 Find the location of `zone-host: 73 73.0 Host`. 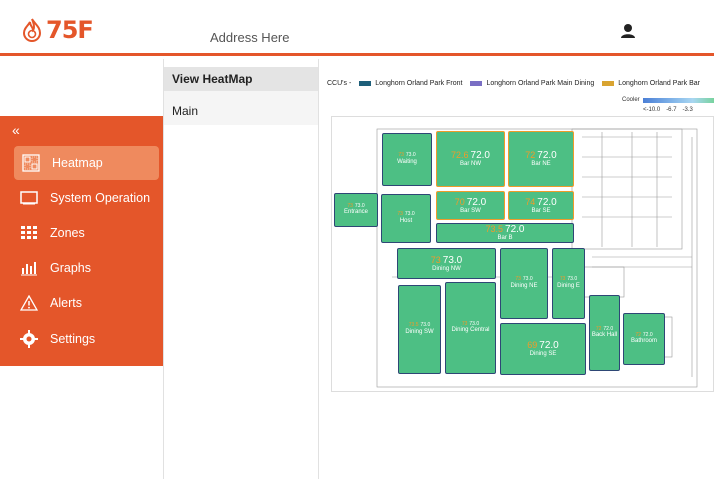

zone-host: 73 73.0 Host is located at coordinates (406, 218).